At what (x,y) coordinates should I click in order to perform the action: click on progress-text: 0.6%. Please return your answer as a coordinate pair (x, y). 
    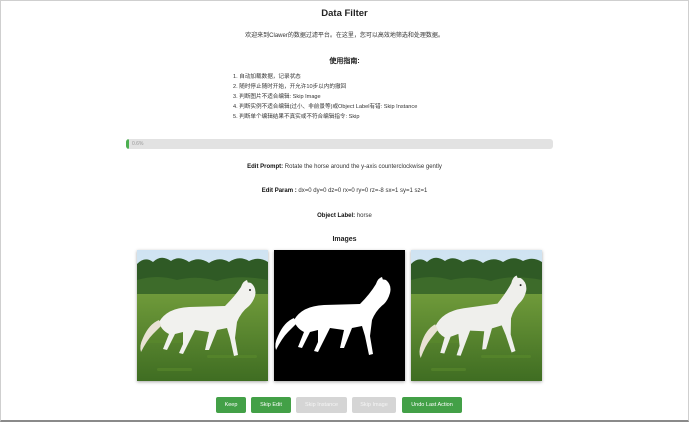
    Looking at the image, I should click on (138, 144).